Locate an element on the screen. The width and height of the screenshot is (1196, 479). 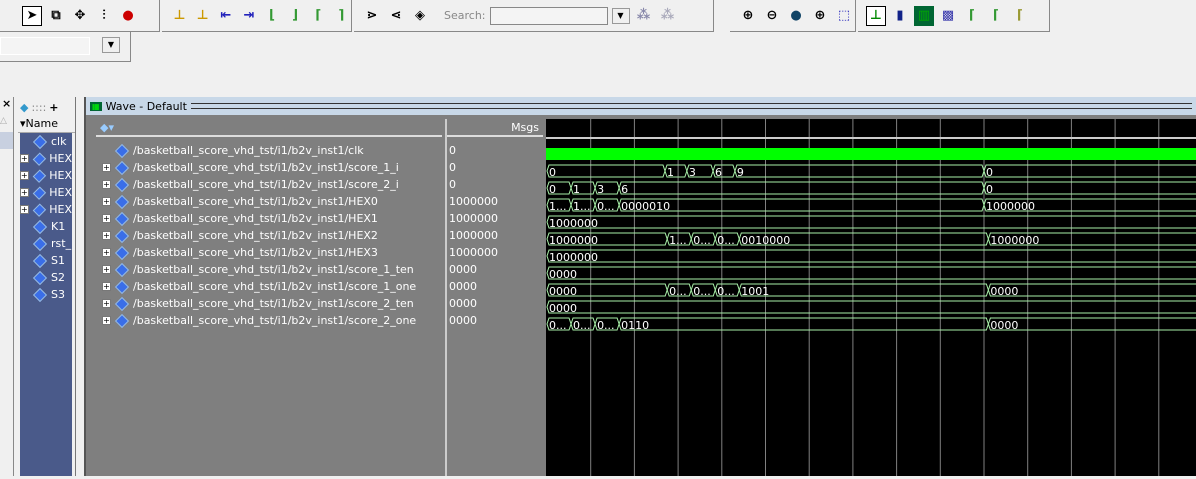
object-label: S2 is located at coordinates (58, 277).